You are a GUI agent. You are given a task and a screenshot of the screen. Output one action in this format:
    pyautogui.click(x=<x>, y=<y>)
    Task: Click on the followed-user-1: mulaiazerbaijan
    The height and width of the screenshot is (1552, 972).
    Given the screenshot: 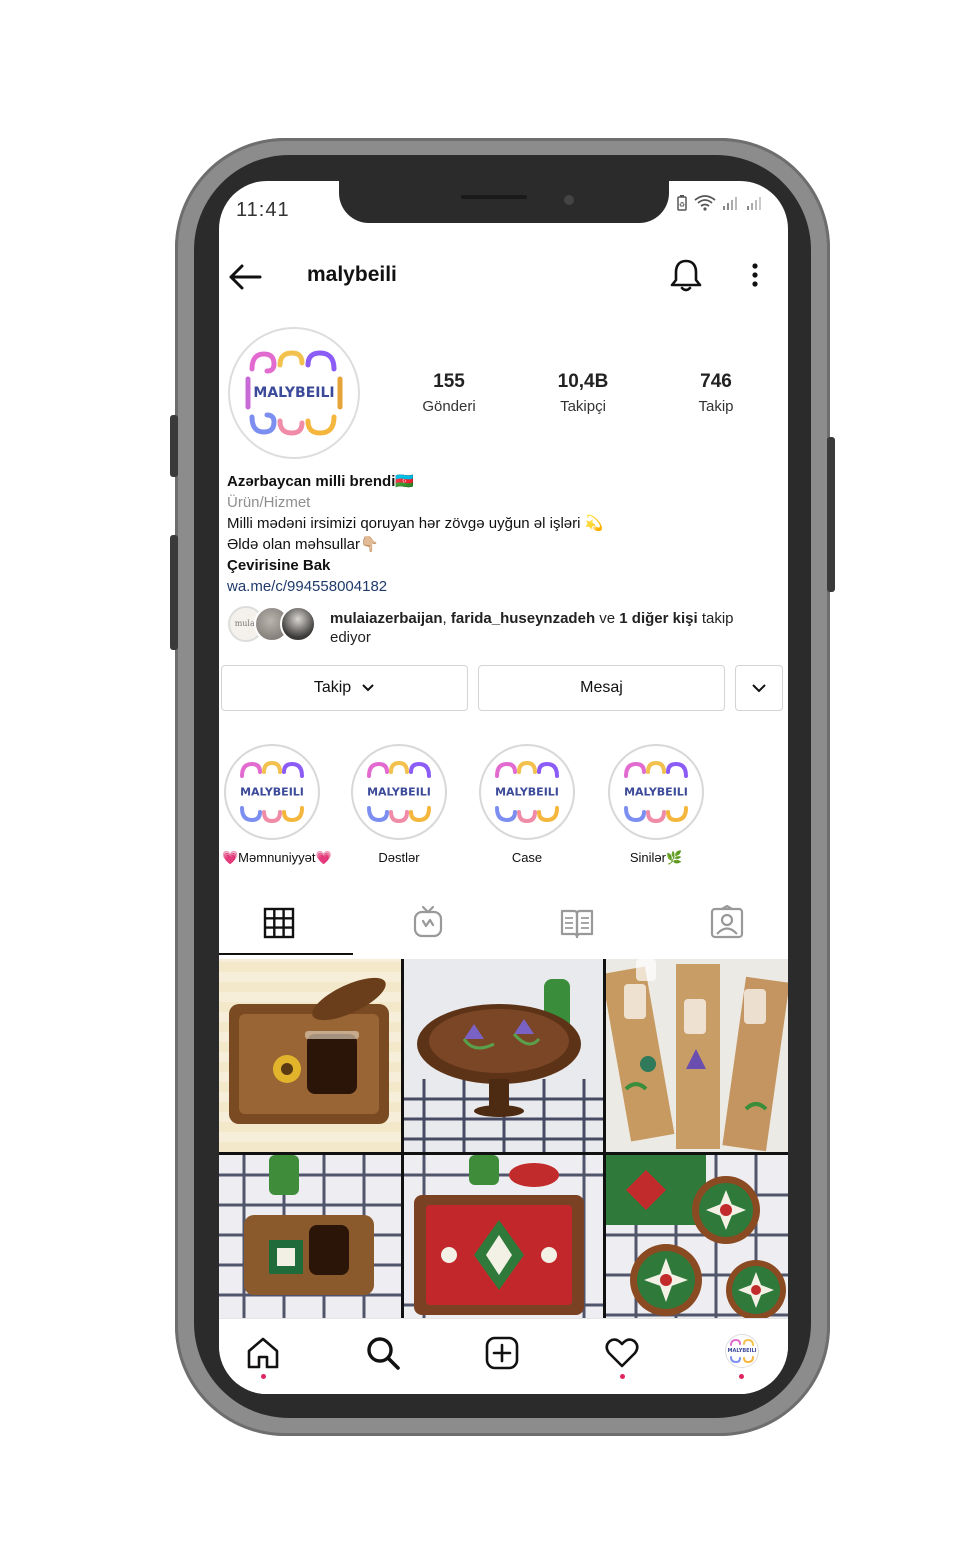 What is the action you would take?
    pyautogui.click(x=386, y=618)
    